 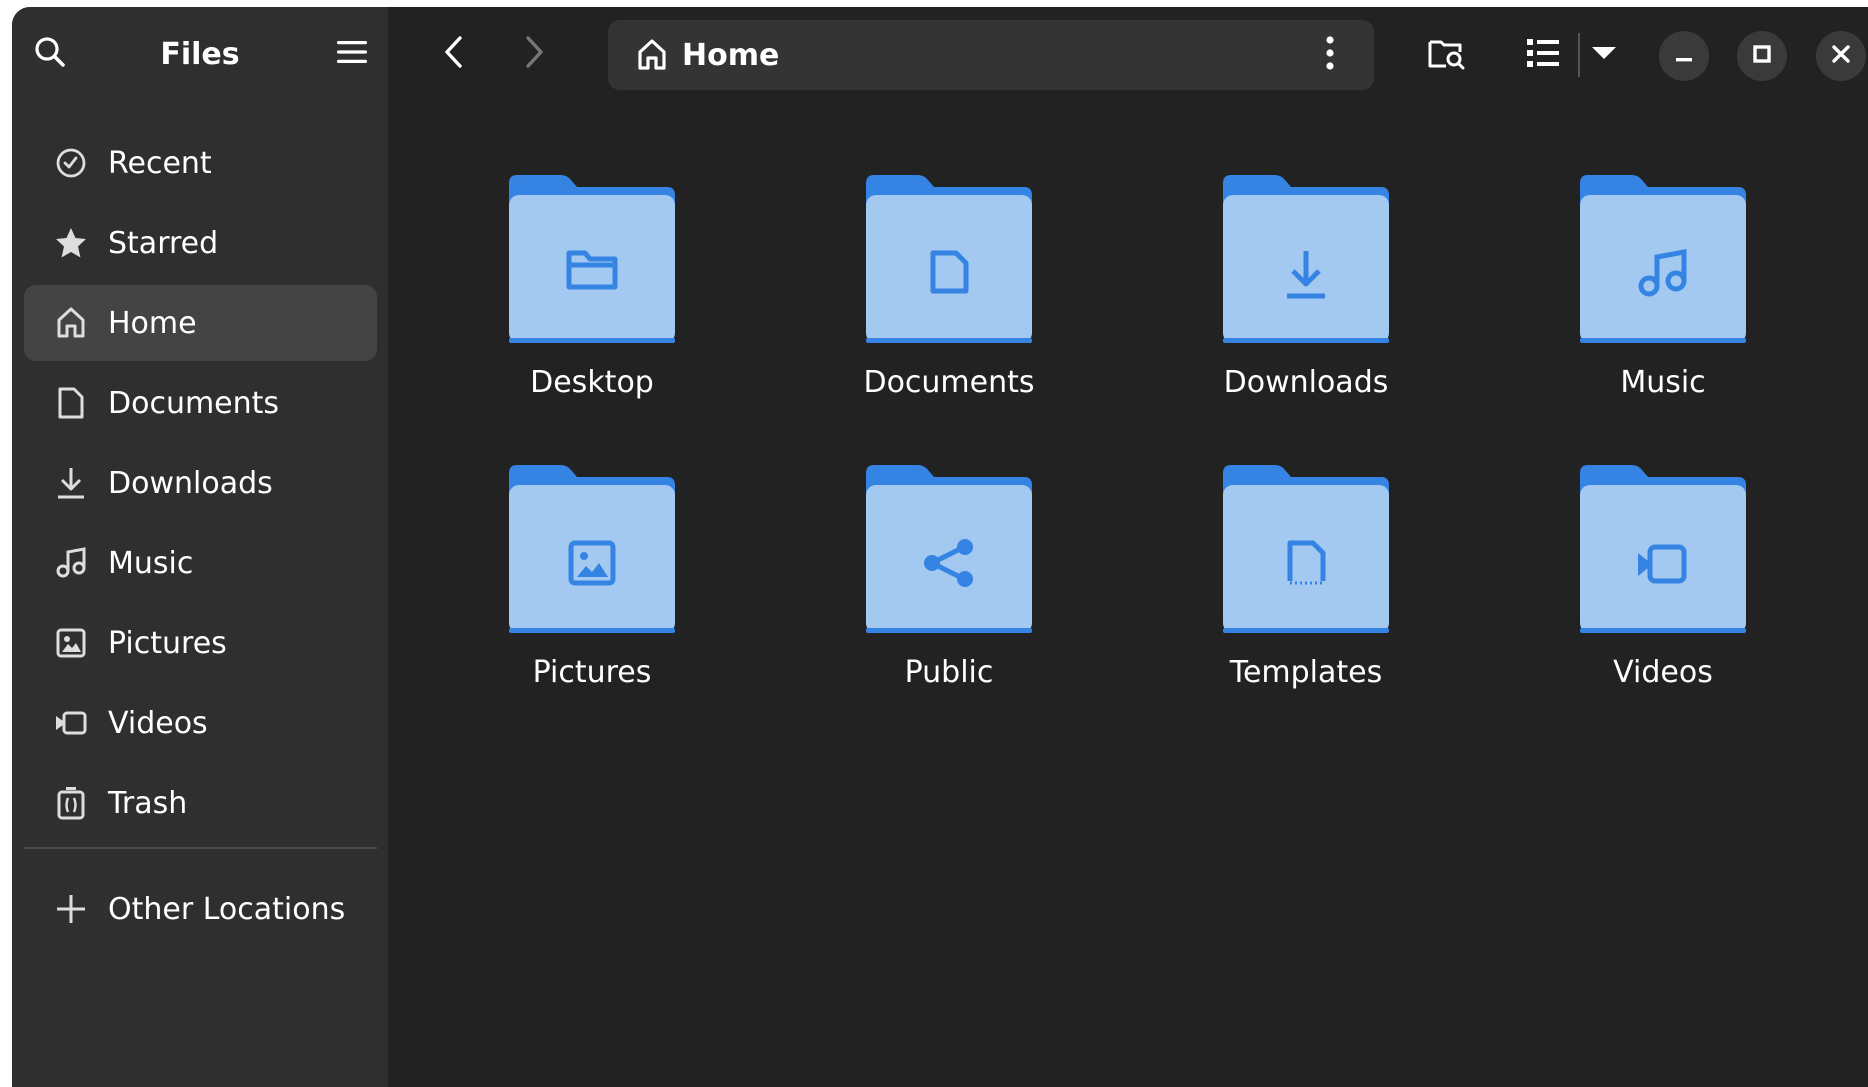 I want to click on sidebar-item-other-locations: Other Locations, so click(x=200, y=909).